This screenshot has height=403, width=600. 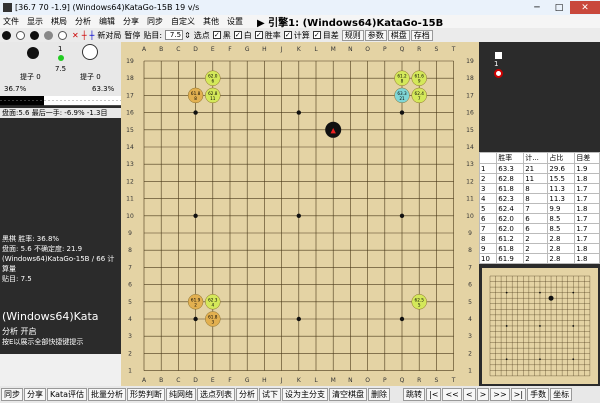 I want to click on table-cell: 5, so click(x=488, y=208).